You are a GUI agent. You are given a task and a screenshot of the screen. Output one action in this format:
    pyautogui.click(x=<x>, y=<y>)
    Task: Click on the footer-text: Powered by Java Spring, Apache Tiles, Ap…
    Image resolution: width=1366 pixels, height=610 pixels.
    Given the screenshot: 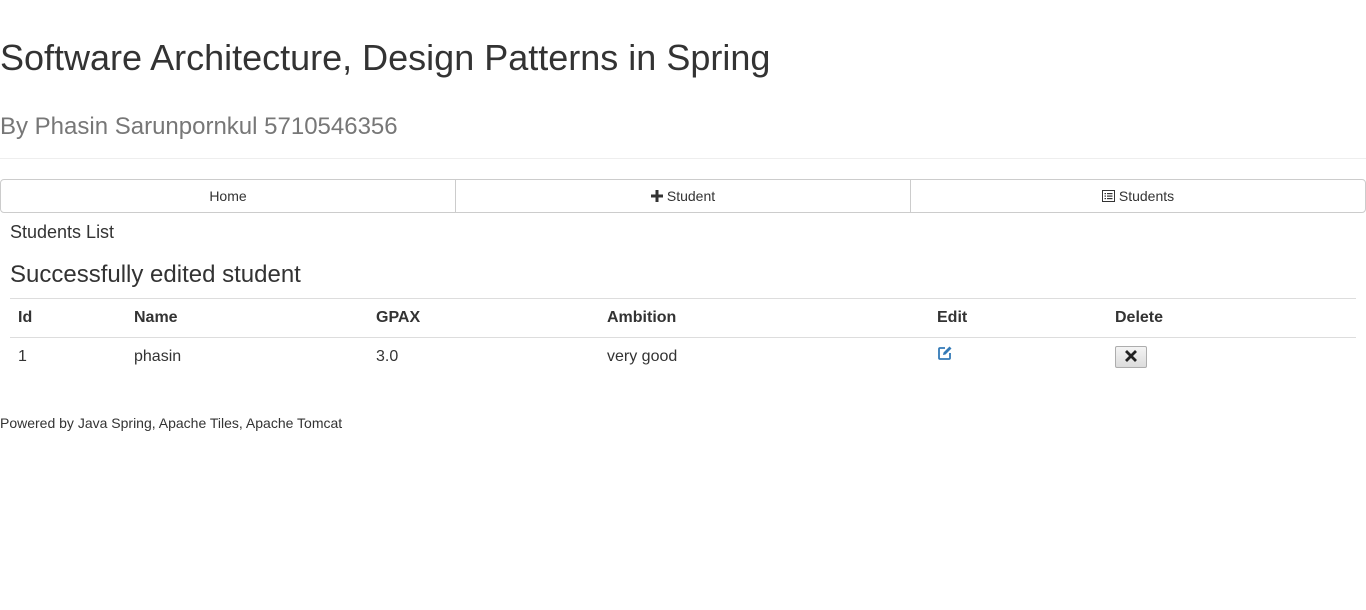 What is the action you would take?
    pyautogui.click(x=171, y=423)
    